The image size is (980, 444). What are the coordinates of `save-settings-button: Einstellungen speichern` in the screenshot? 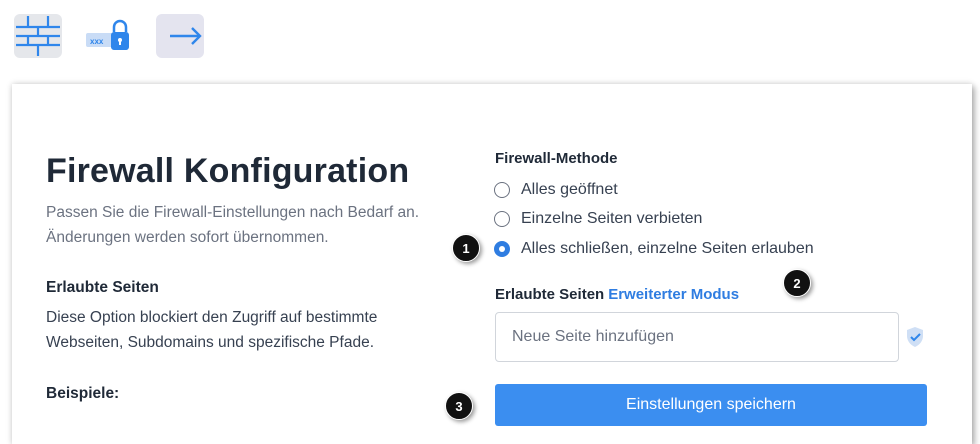 It's located at (711, 405).